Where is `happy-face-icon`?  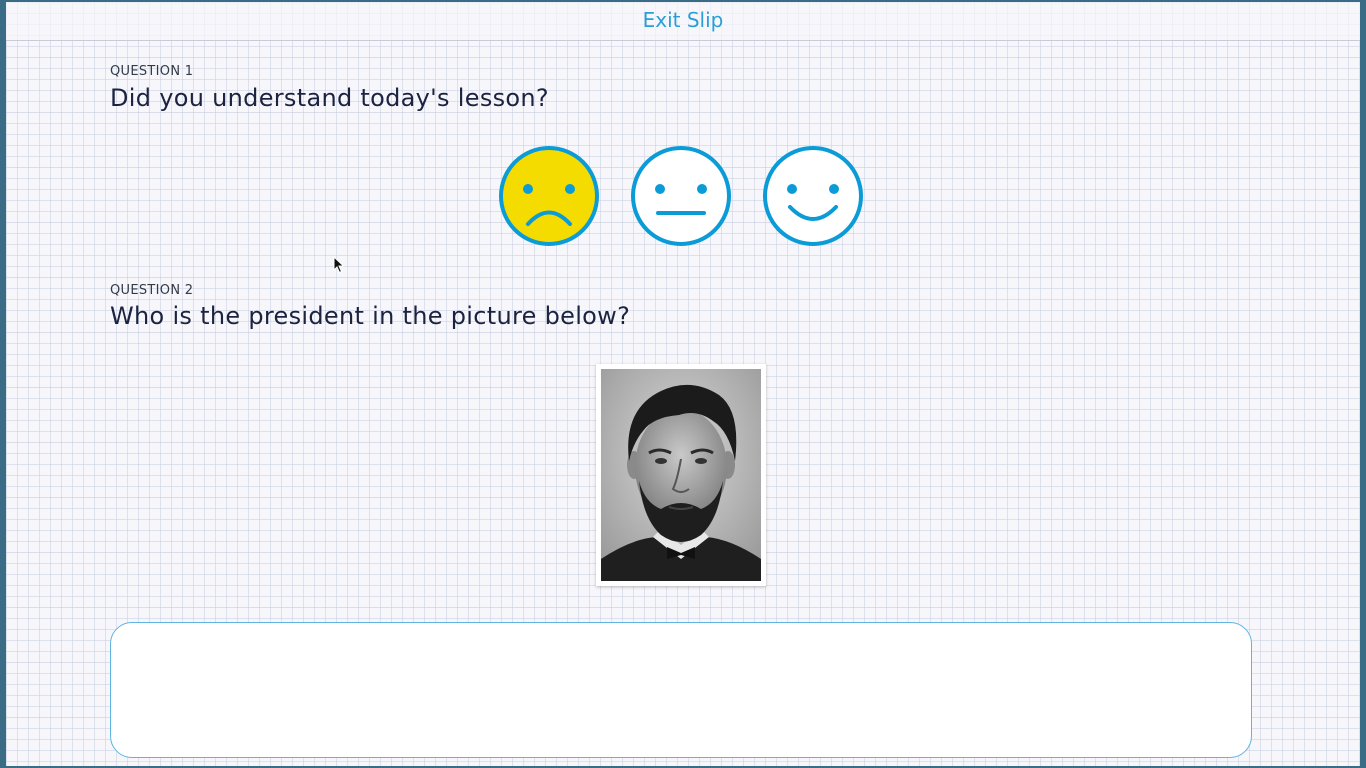
happy-face-icon is located at coordinates (813, 196).